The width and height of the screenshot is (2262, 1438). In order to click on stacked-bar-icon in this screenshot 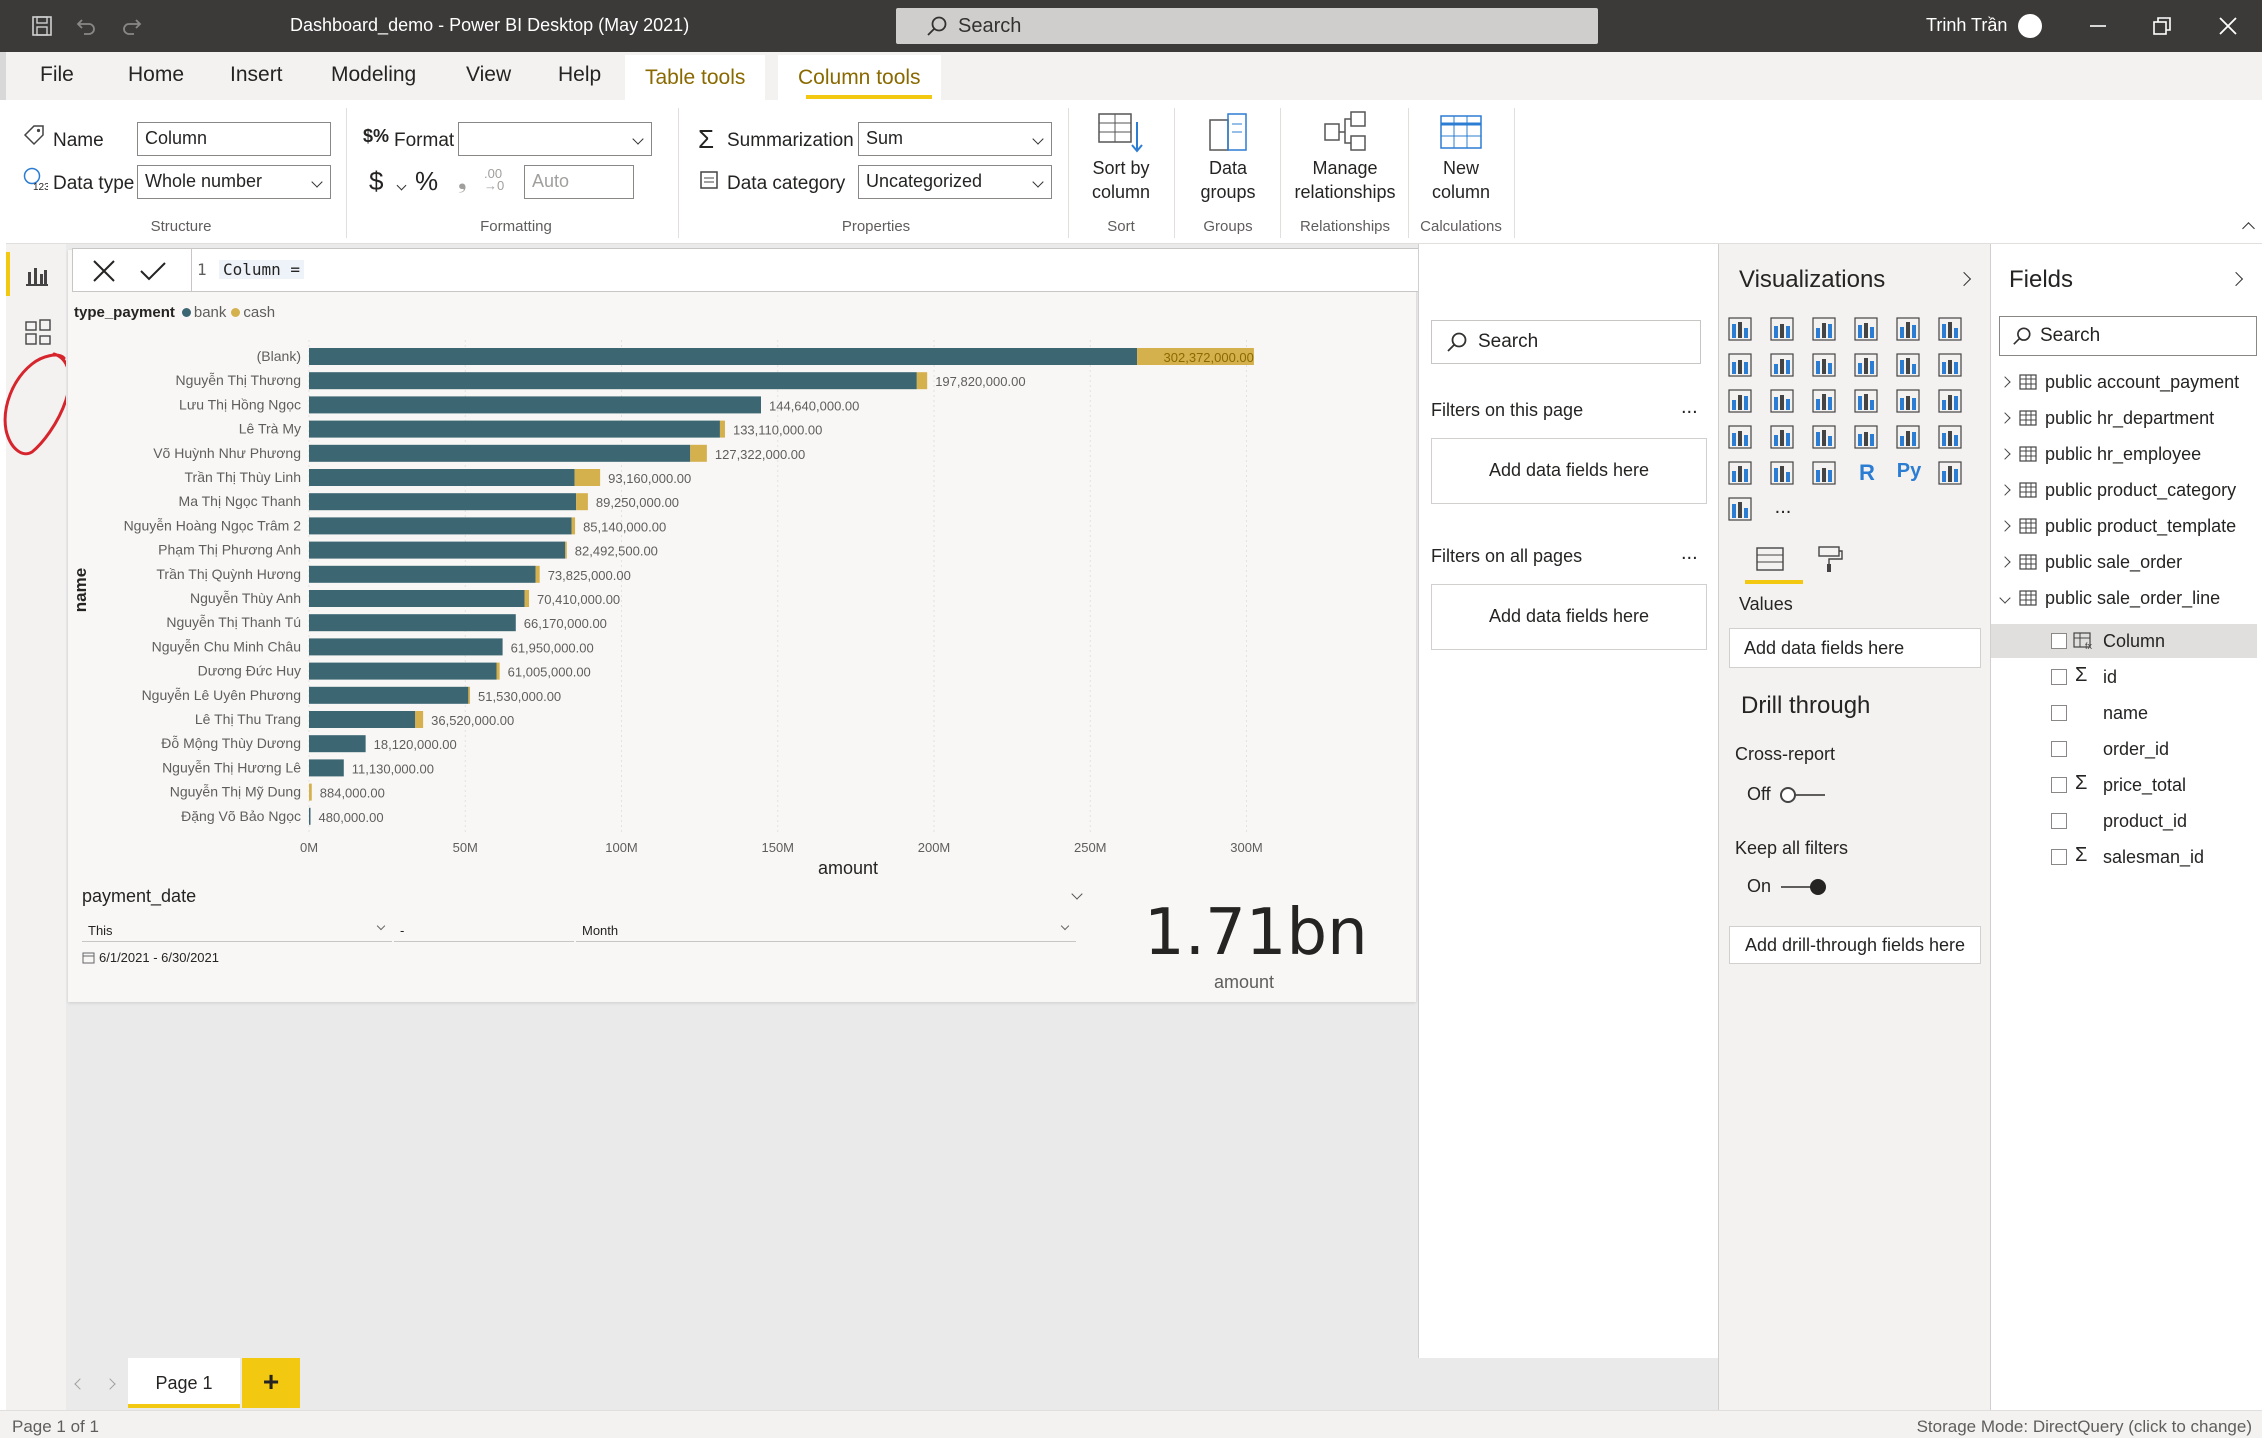, I will do `click(1741, 330)`.